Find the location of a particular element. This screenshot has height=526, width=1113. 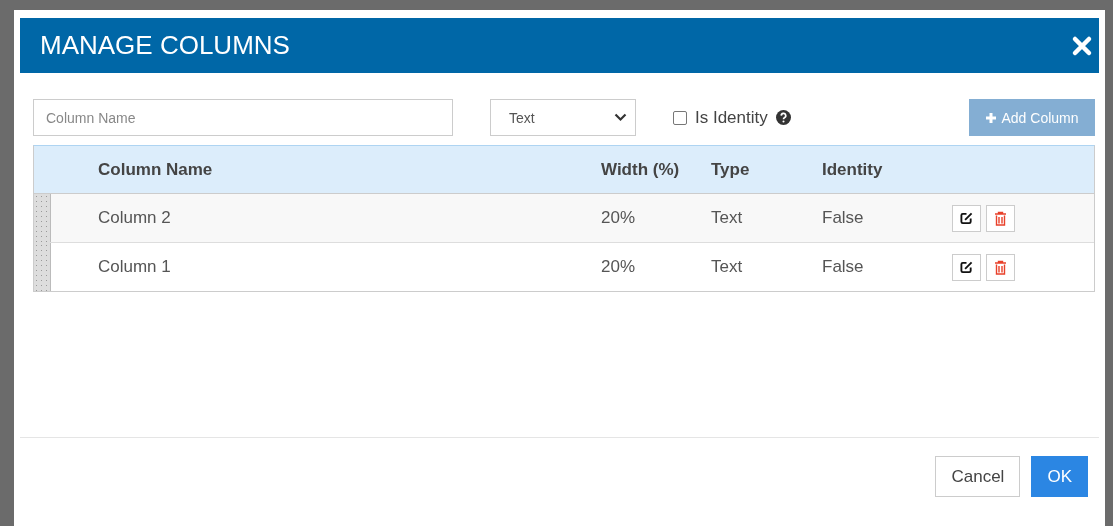

ok-button: OK is located at coordinates (1059, 476).